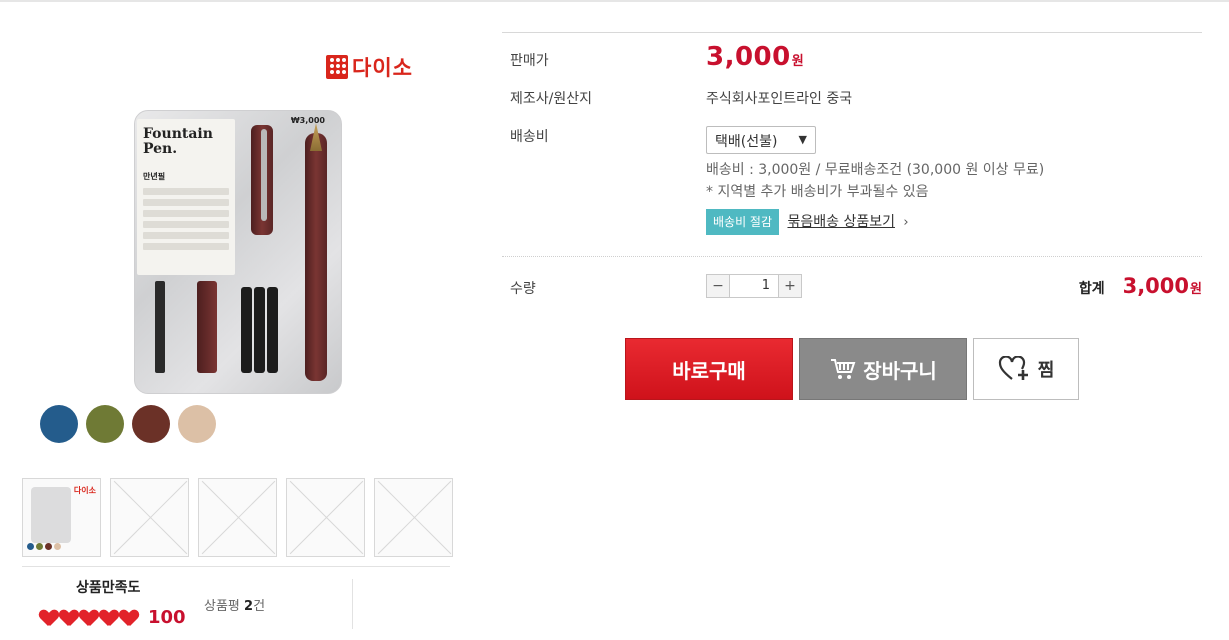  Describe the element at coordinates (614, 1) in the screenshot. I see `top-divider` at that location.